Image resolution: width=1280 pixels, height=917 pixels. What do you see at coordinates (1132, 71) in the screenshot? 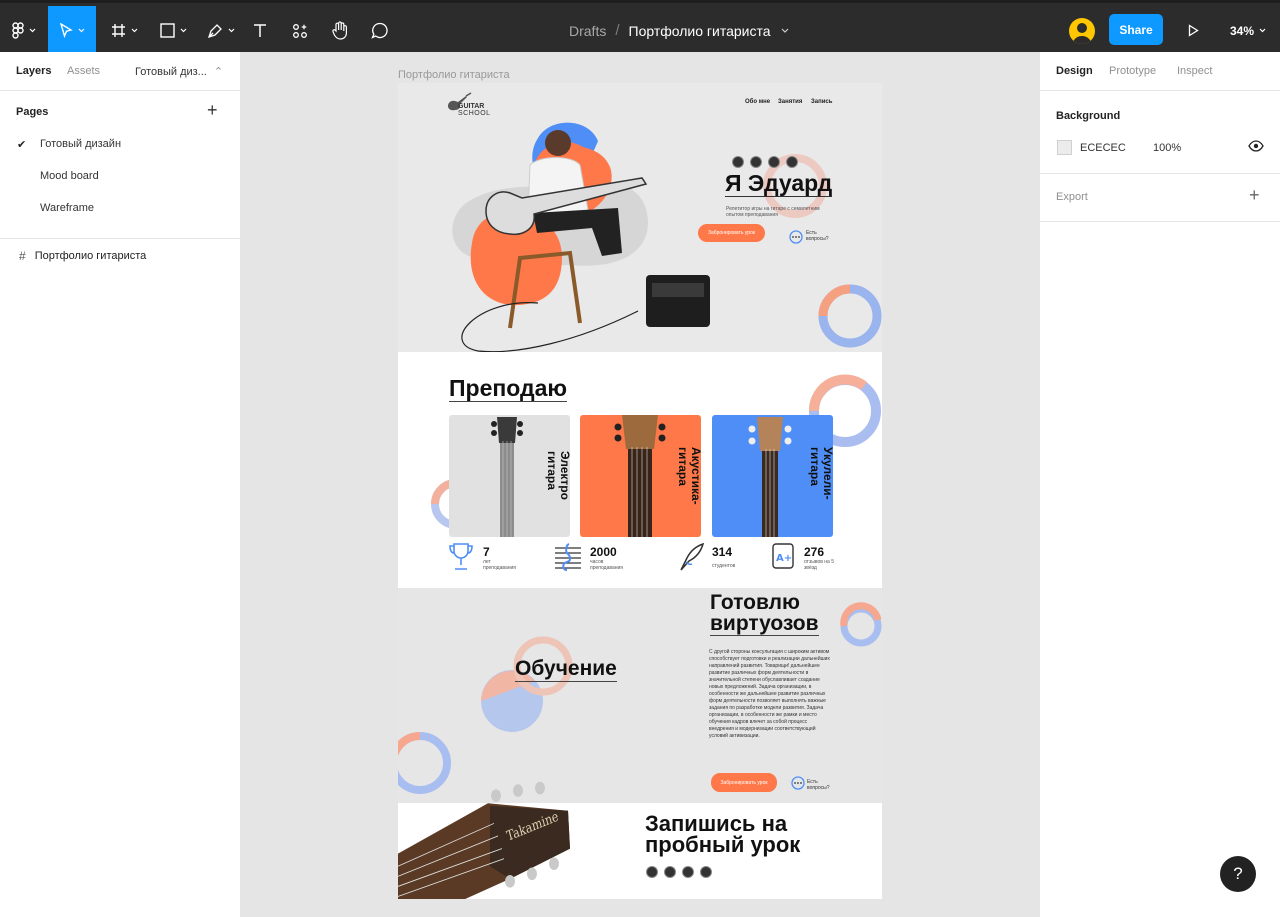
I see `tab-prototype: Prototype` at bounding box center [1132, 71].